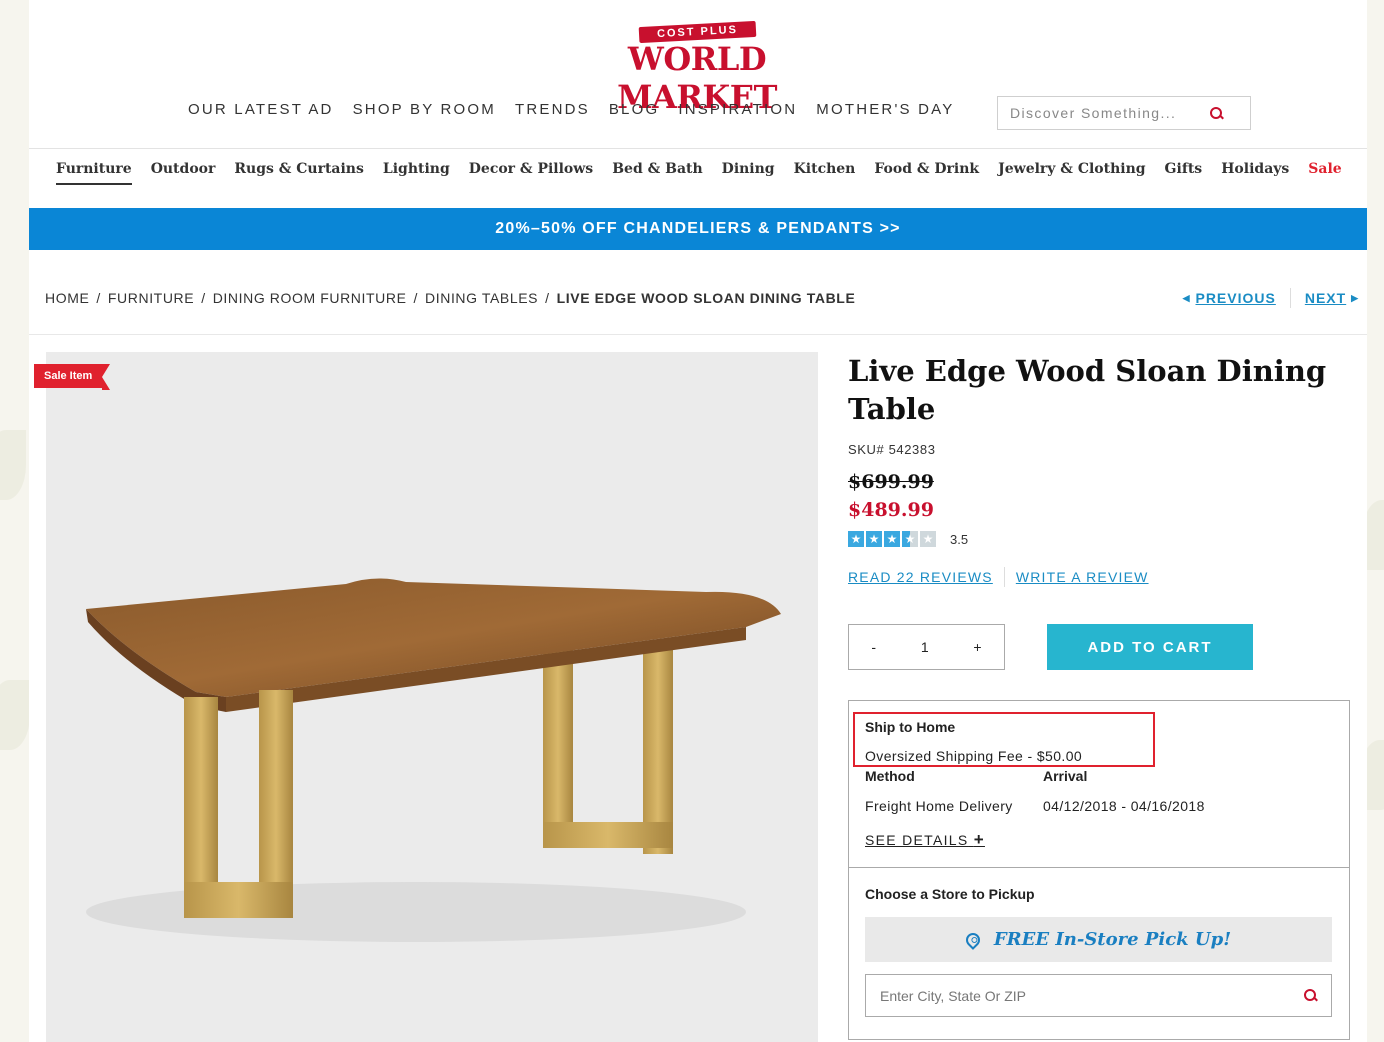  Describe the element at coordinates (698, 148) in the screenshot. I see `header-divider` at that location.